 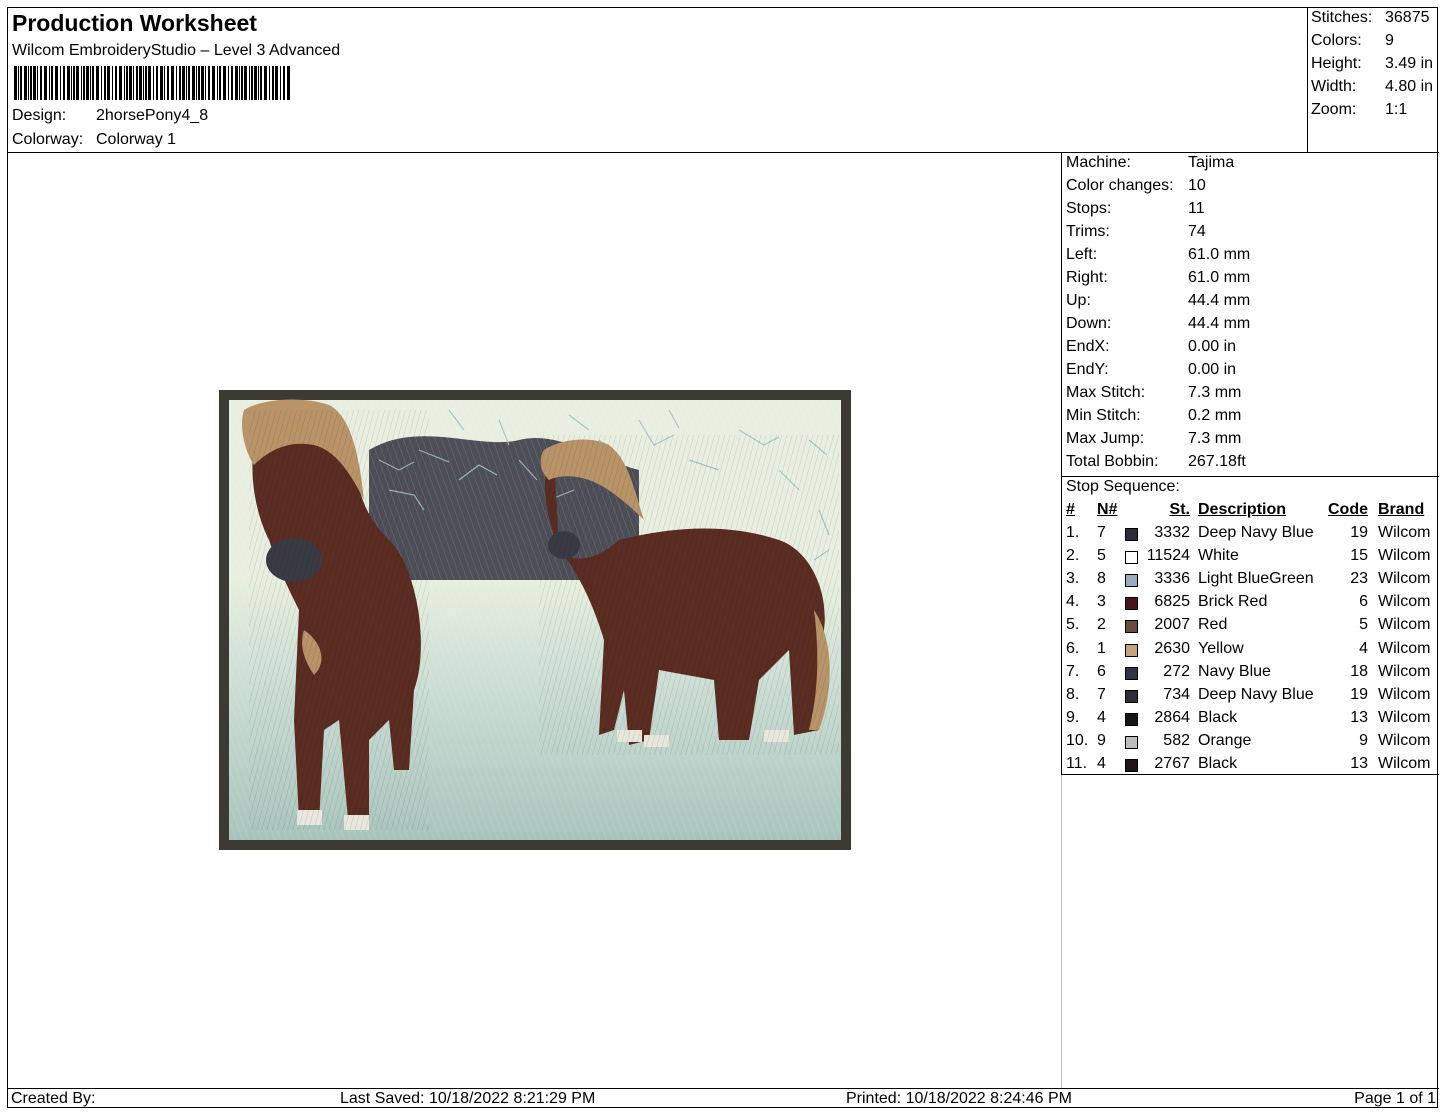 I want to click on panel-divider, so click(x=1061, y=931).